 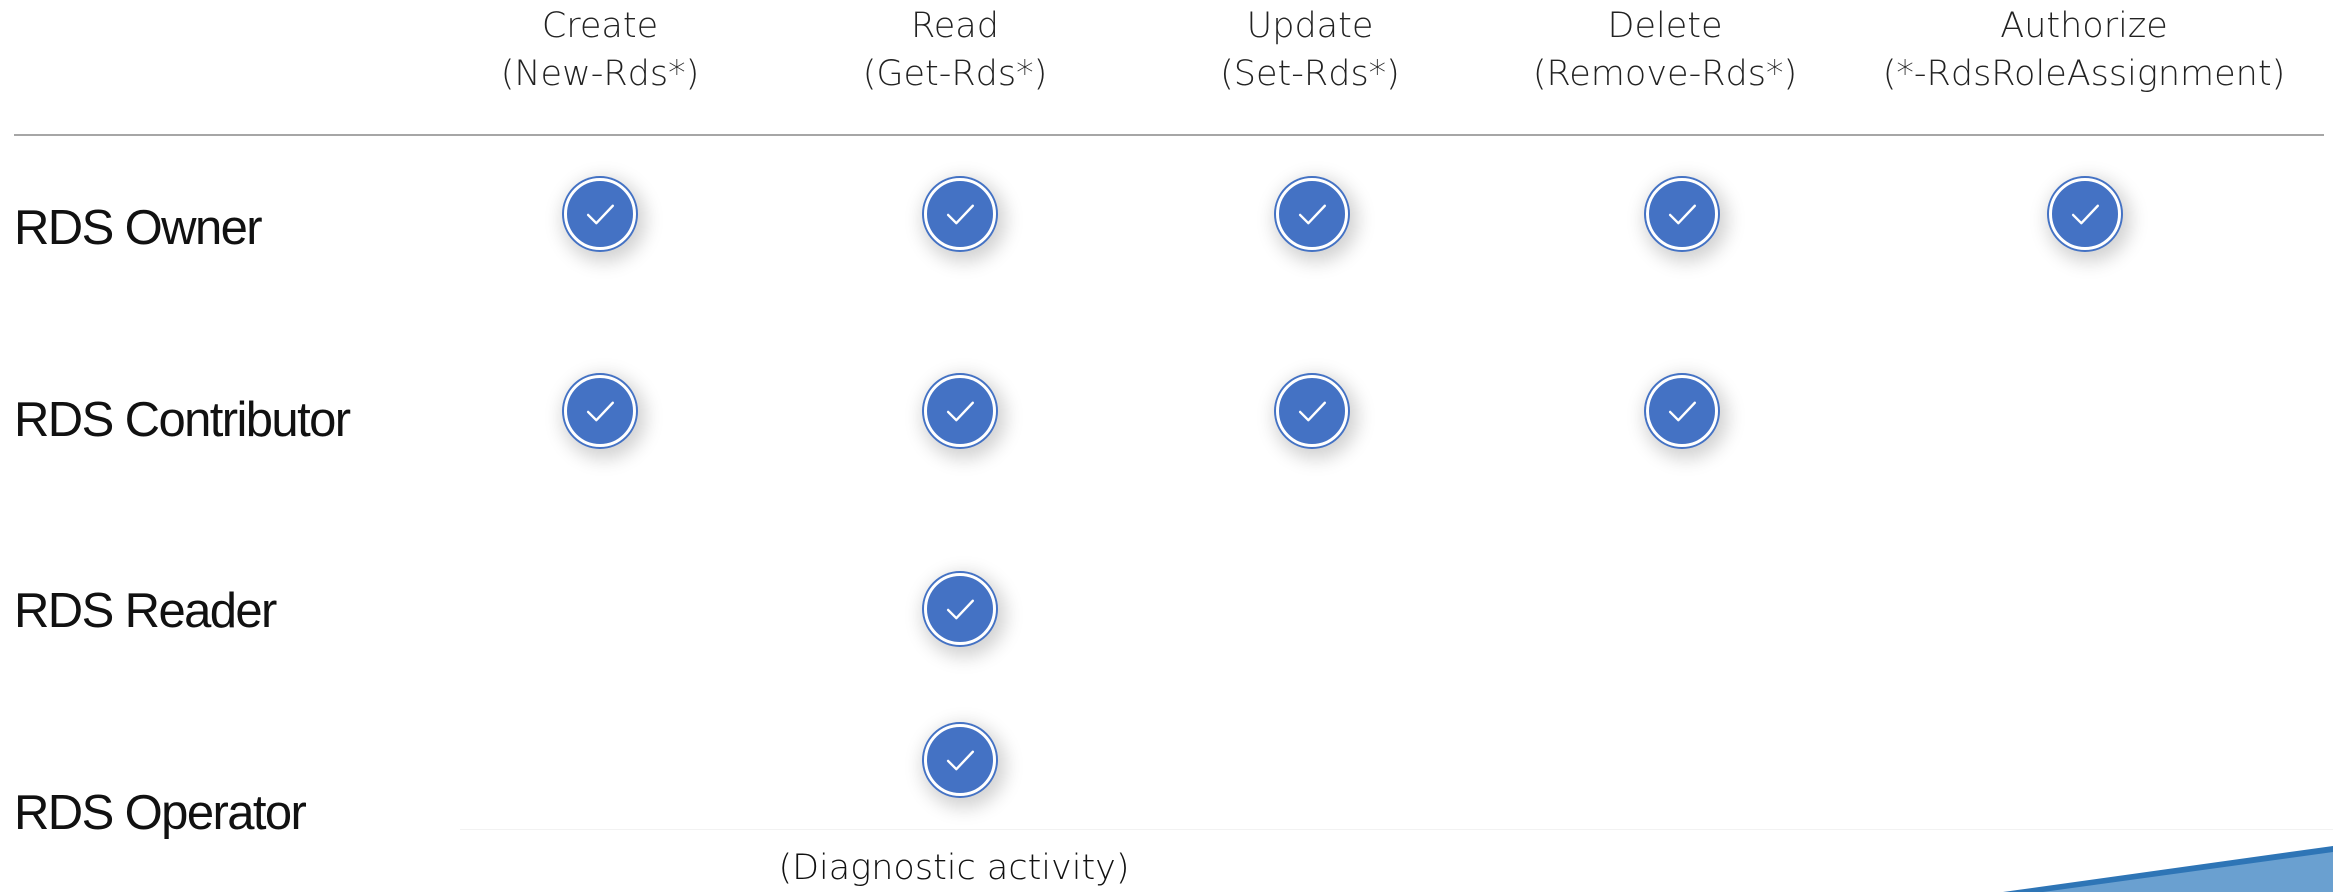 What do you see at coordinates (1665, 74) in the screenshot?
I see `column-subtitle: (Remove-Rds*)` at bounding box center [1665, 74].